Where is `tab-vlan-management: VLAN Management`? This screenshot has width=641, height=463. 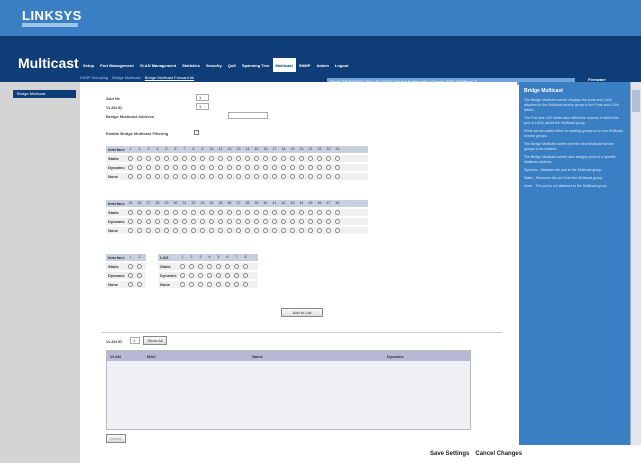
tab-vlan-management: VLAN Management is located at coordinates (158, 65).